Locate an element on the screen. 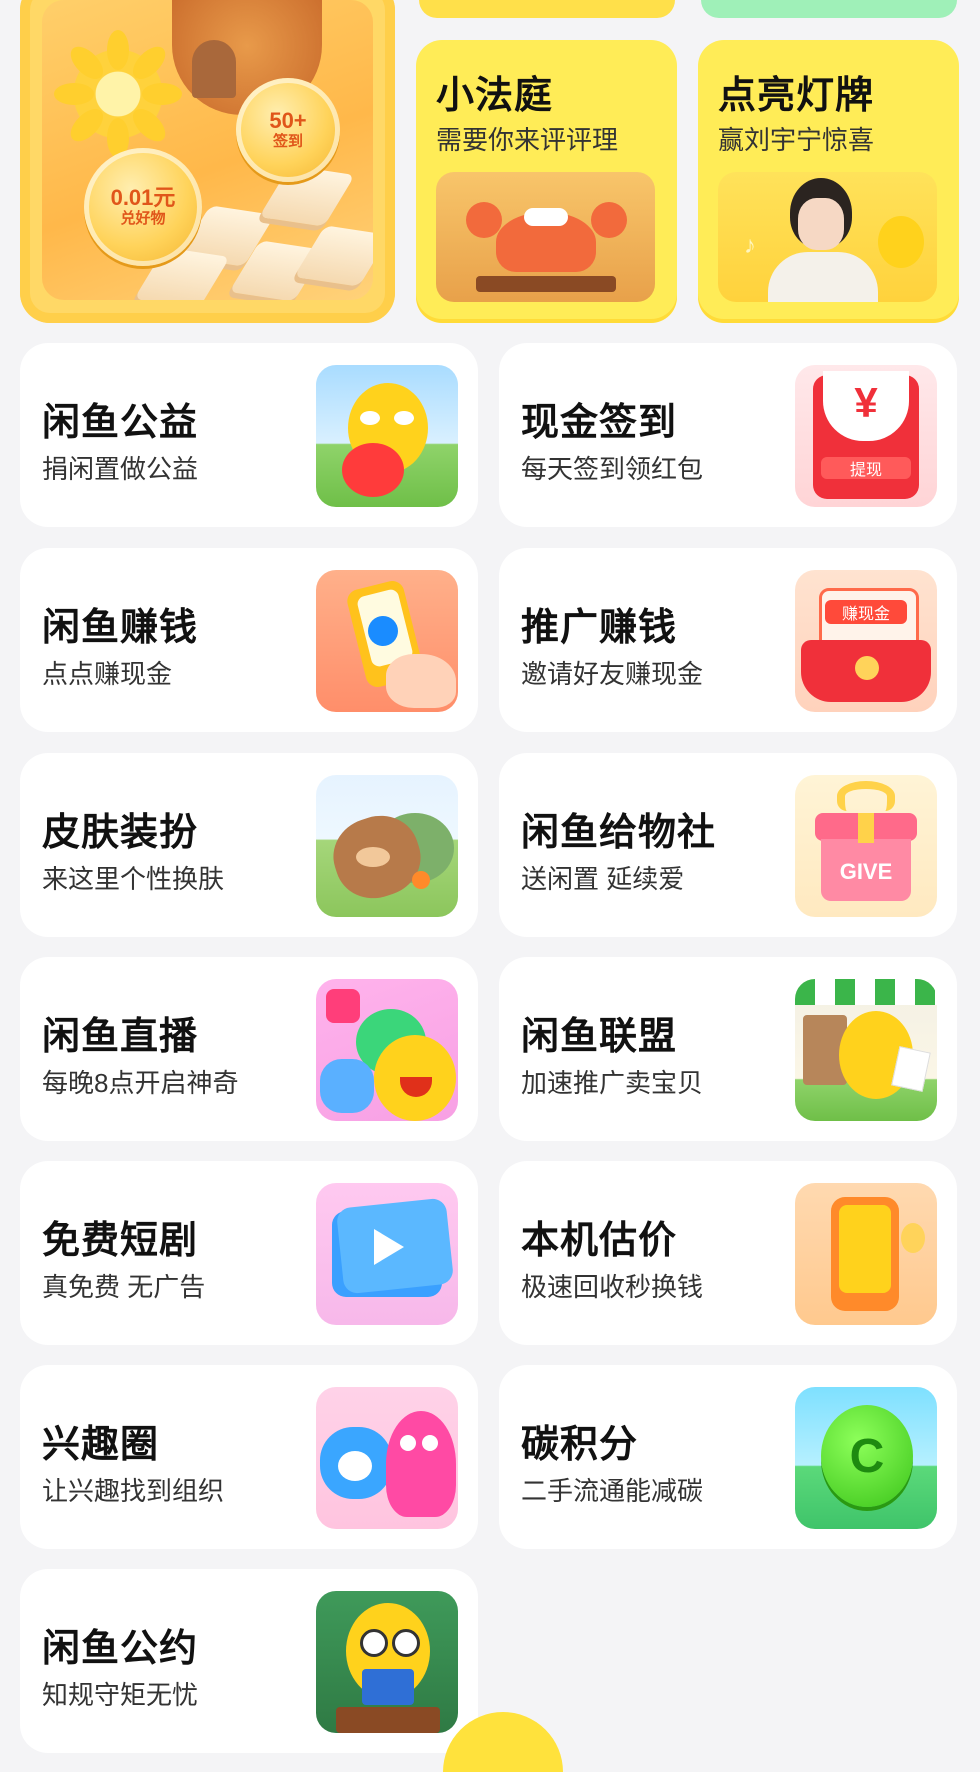 Image resolution: width=980 pixels, height=1772 pixels. carbon-coin-icon: C is located at coordinates (866, 1458).